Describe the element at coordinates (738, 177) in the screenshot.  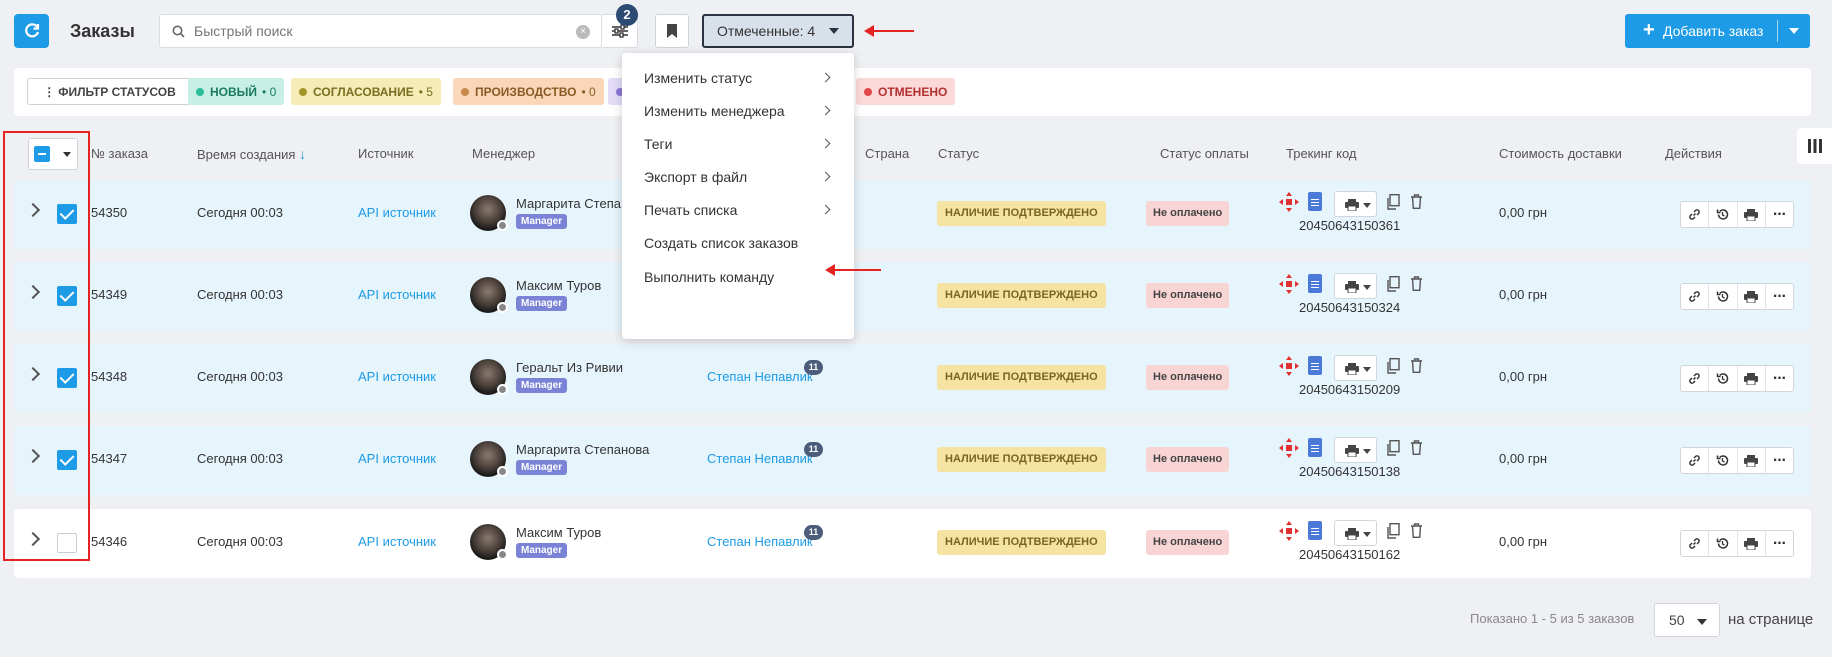
I see `menu-item: Экспорт в файл` at that location.